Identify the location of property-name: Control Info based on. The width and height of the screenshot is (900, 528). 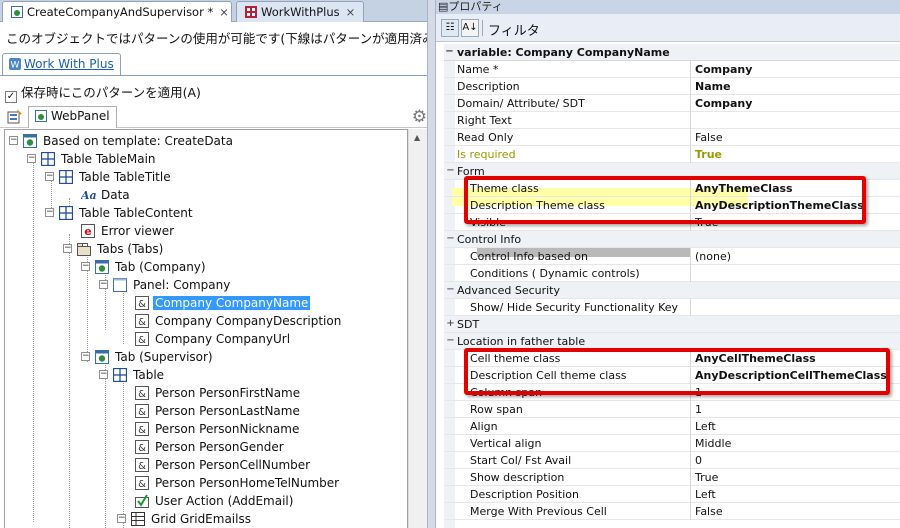
(529, 256).